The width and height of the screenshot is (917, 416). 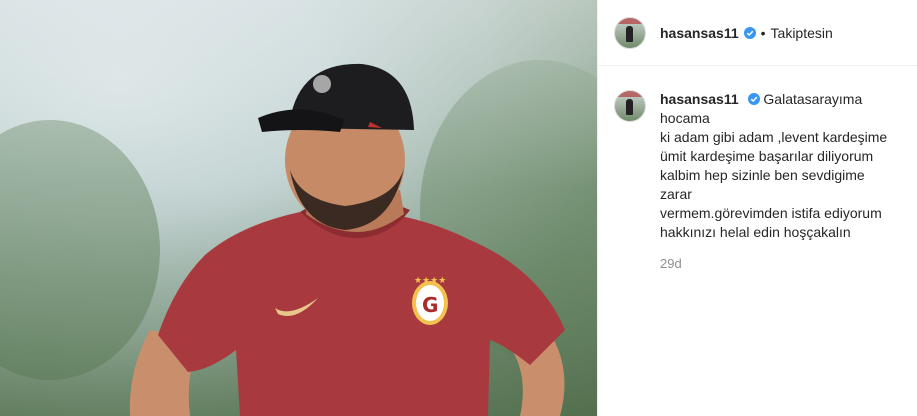 What do you see at coordinates (630, 32) in the screenshot?
I see `author-avatar` at bounding box center [630, 32].